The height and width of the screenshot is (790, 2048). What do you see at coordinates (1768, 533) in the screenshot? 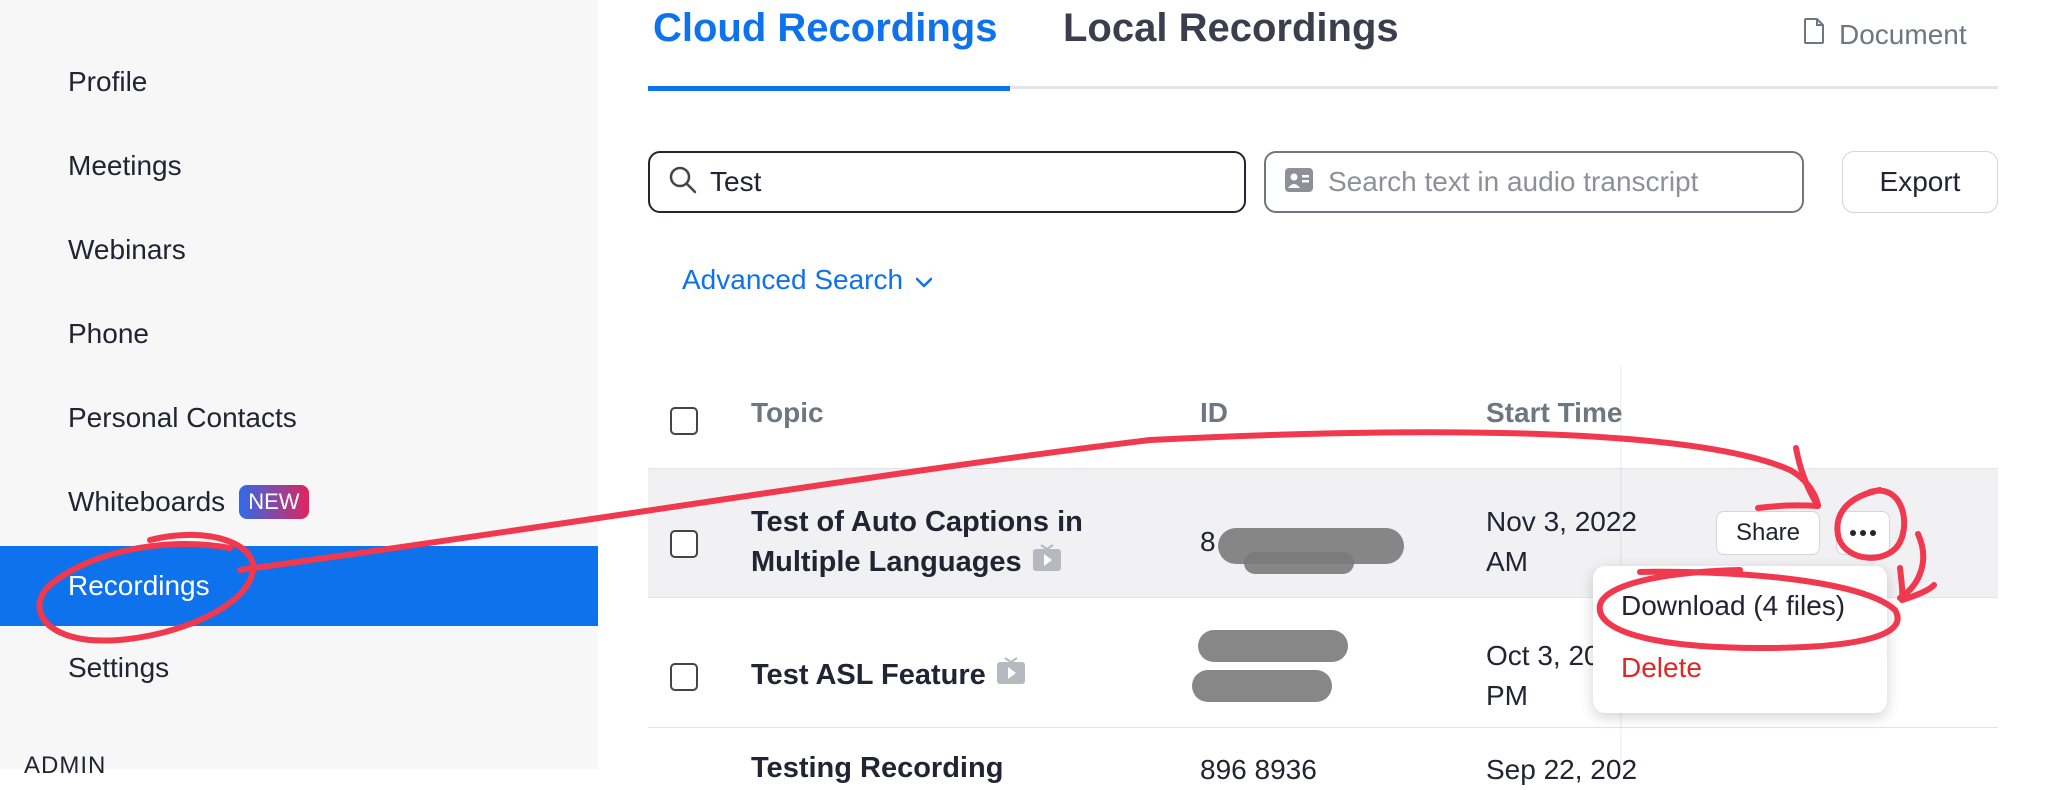
I see `share-button: Share` at bounding box center [1768, 533].